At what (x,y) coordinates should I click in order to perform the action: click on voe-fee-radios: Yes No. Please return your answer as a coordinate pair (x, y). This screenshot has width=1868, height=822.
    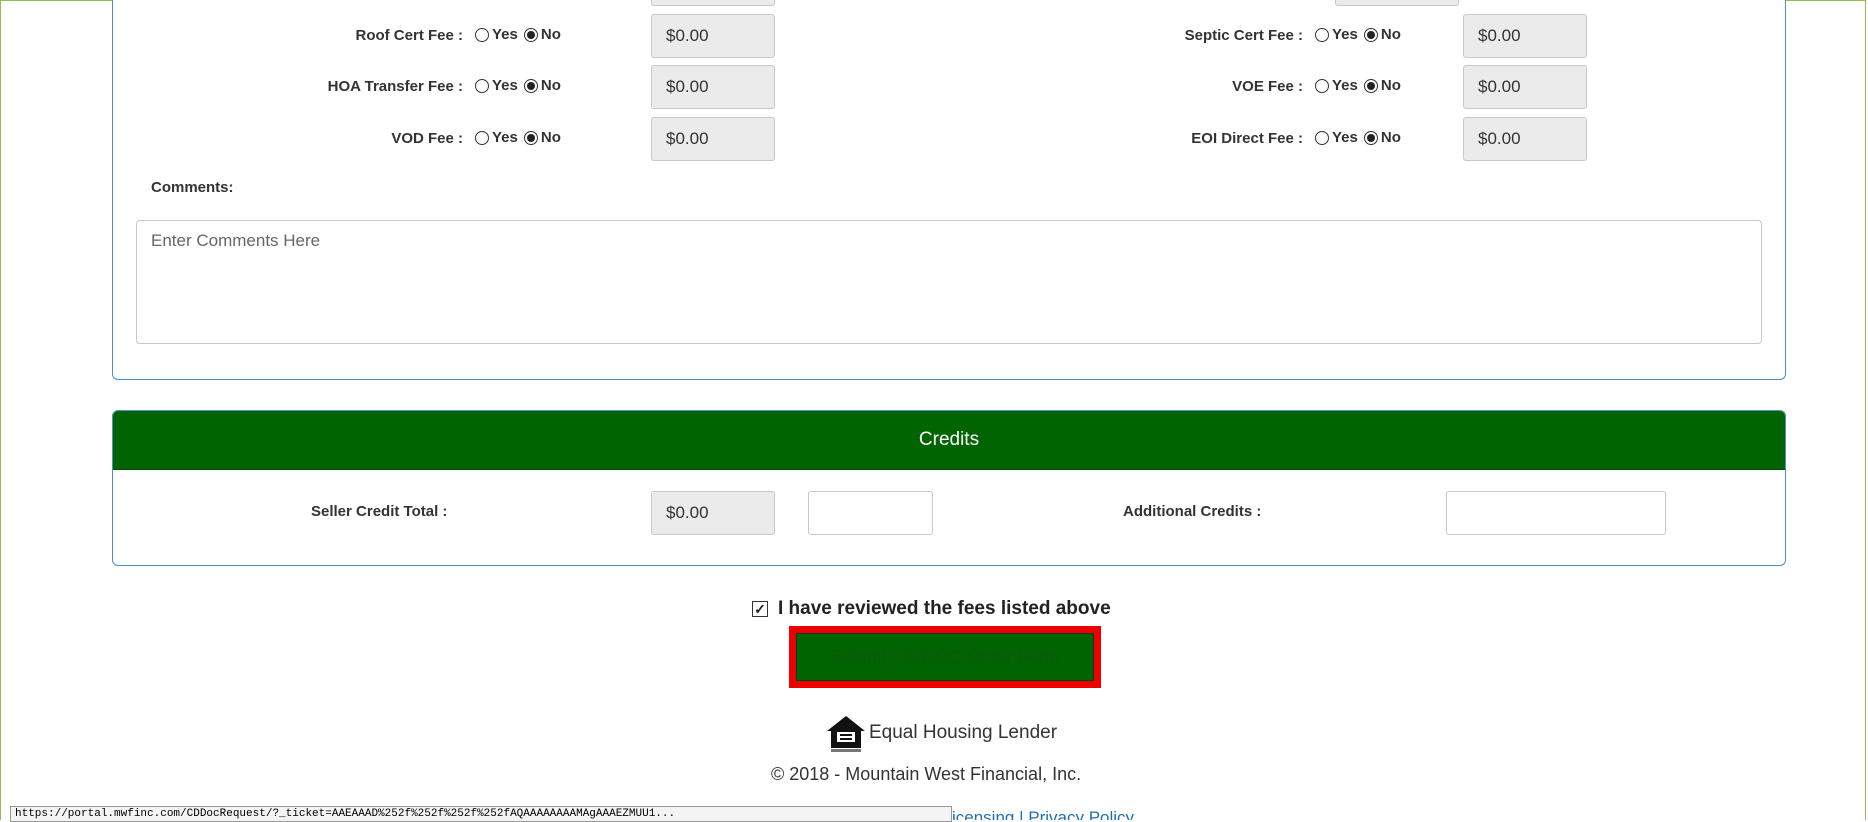
    Looking at the image, I should click on (1361, 85).